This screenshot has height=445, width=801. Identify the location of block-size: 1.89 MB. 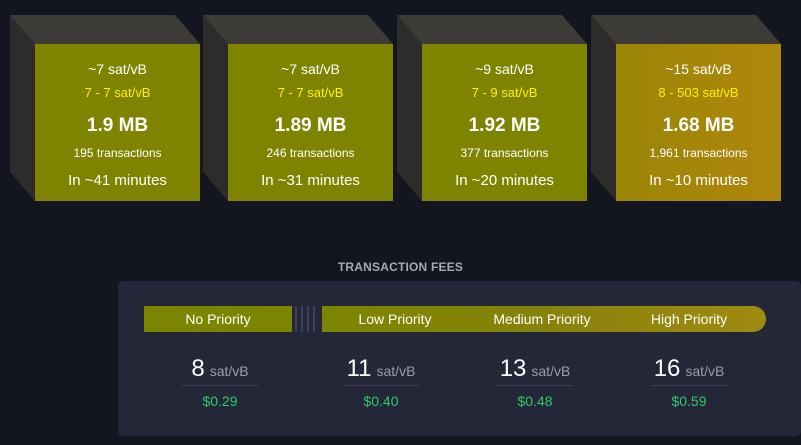
(310, 125).